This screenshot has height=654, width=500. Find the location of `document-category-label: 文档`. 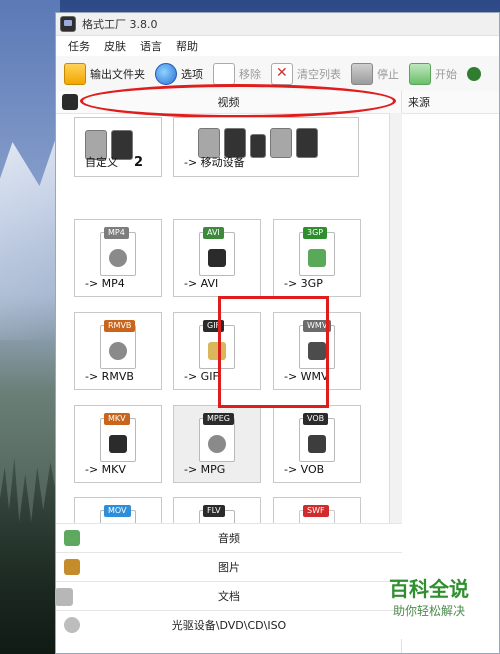

document-category-label: 文档 is located at coordinates (229, 596).